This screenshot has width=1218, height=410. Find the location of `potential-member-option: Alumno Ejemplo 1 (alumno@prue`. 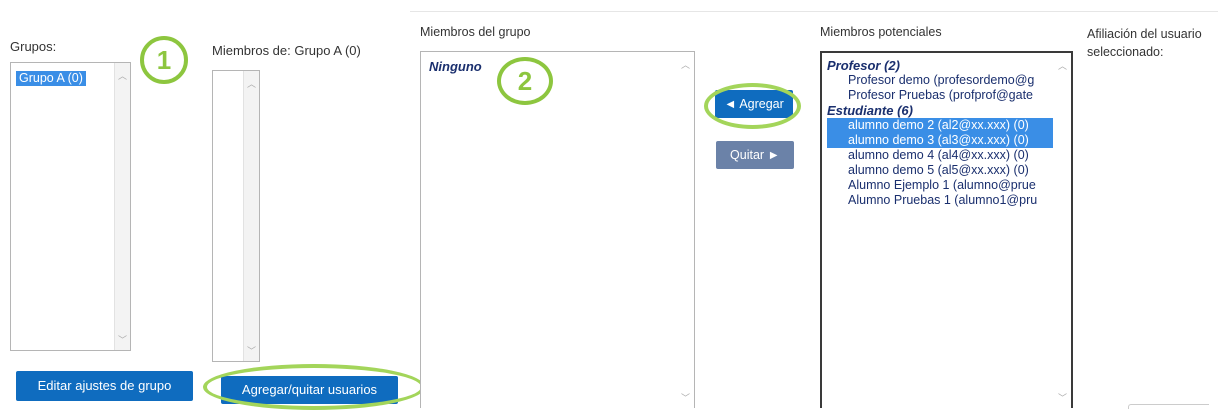

potential-member-option: Alumno Ejemplo 1 (alumno@prue is located at coordinates (940, 185).